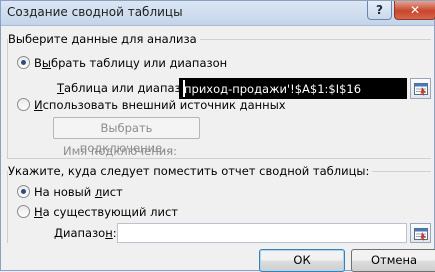 This screenshot has width=435, height=272. I want to click on new-sheet-label: На новый лист, so click(78, 192).